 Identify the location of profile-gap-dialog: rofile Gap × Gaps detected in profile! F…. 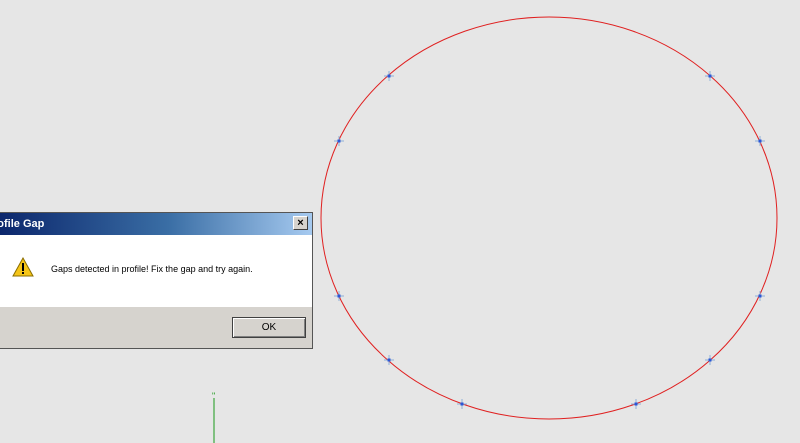
(156, 280).